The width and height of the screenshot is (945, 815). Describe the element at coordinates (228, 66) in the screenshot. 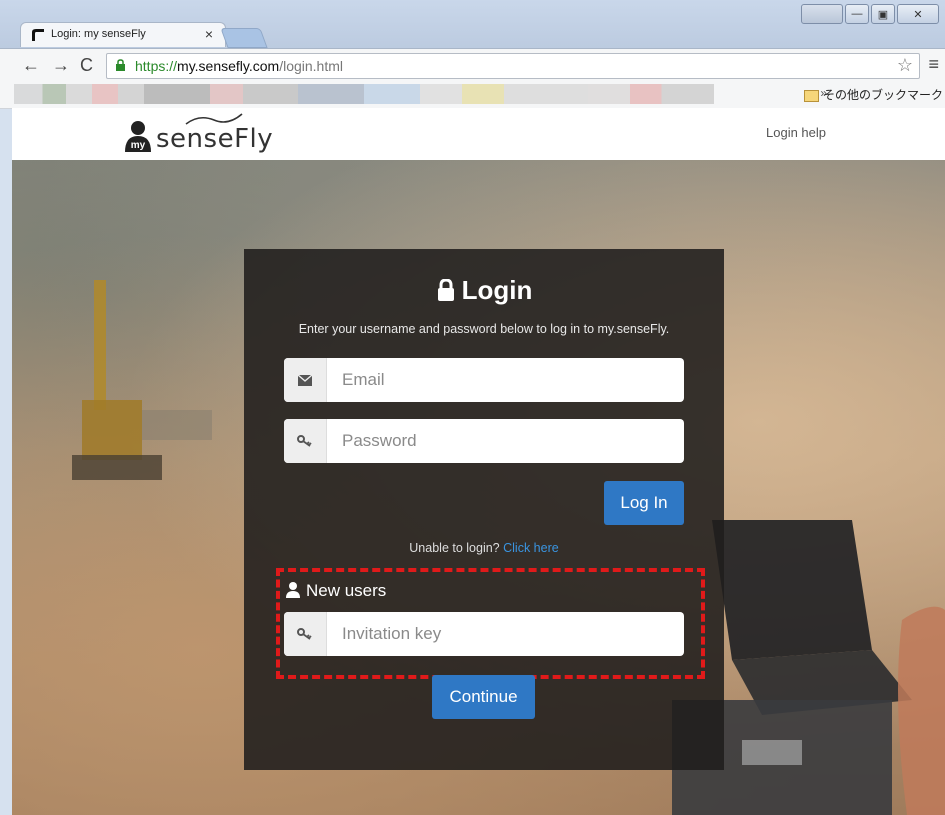

I see `url-host: my.sensefly.com` at that location.